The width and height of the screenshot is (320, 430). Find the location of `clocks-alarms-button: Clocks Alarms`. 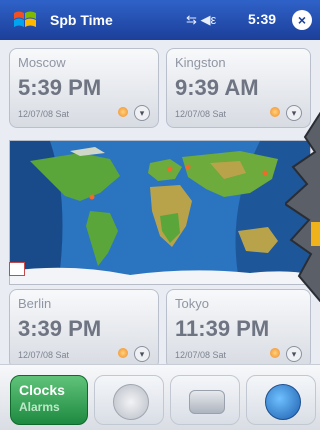

clocks-alarms-button: Clocks Alarms is located at coordinates (49, 400).